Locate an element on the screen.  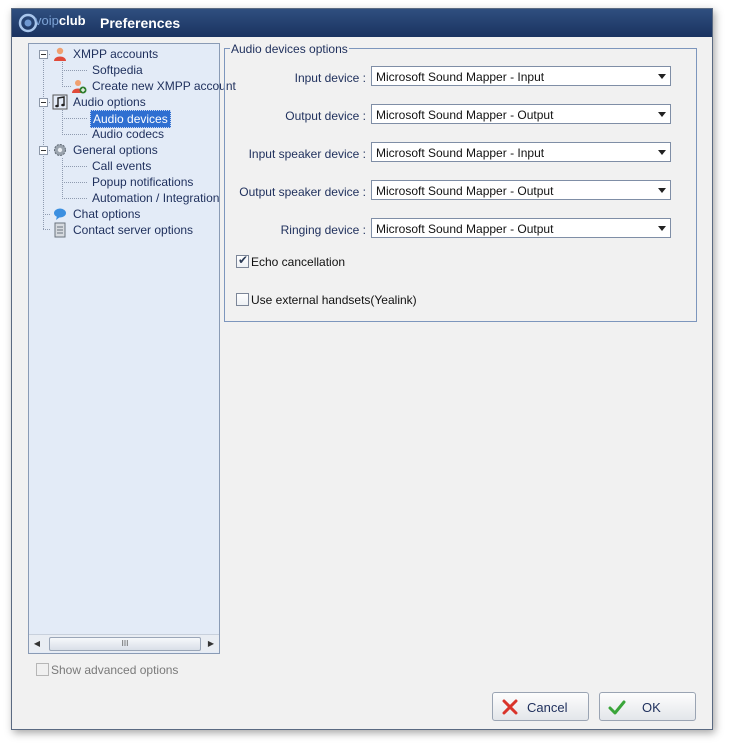
tree-horizontal-scrollbar: ◀ III ▶ is located at coordinates (124, 643).